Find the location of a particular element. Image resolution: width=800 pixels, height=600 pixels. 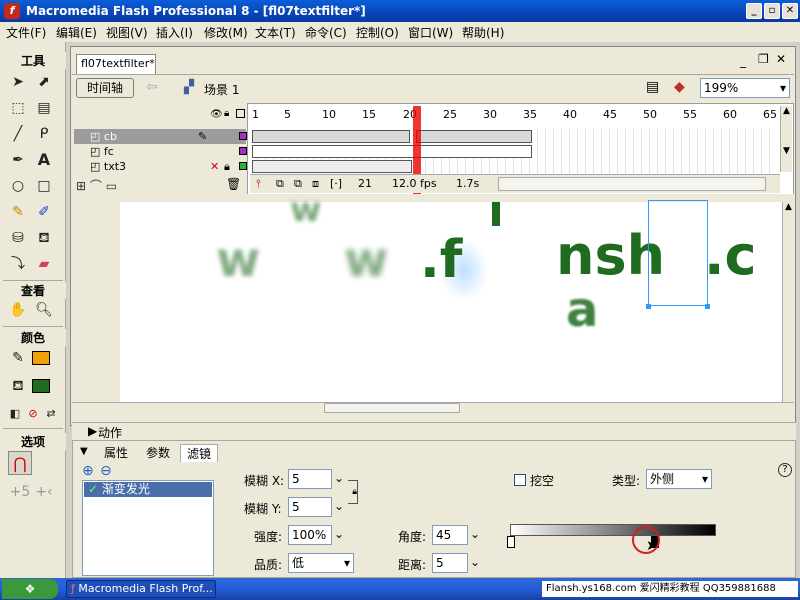

edit-multiple-icon: ⧈ is located at coordinates (315, 184).